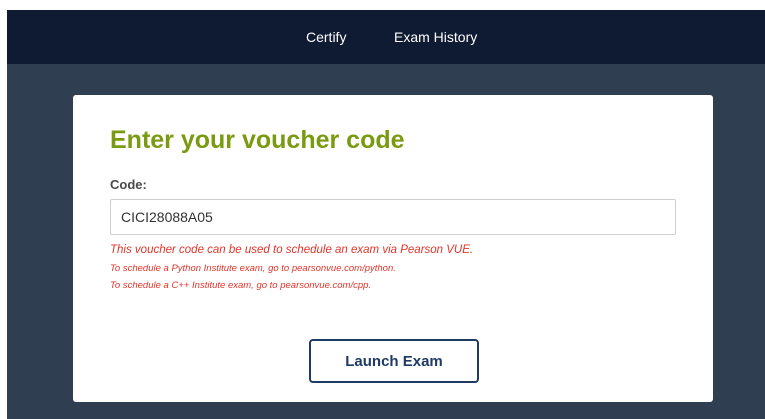  I want to click on nav-exam-history-link: Exam History, so click(435, 37).